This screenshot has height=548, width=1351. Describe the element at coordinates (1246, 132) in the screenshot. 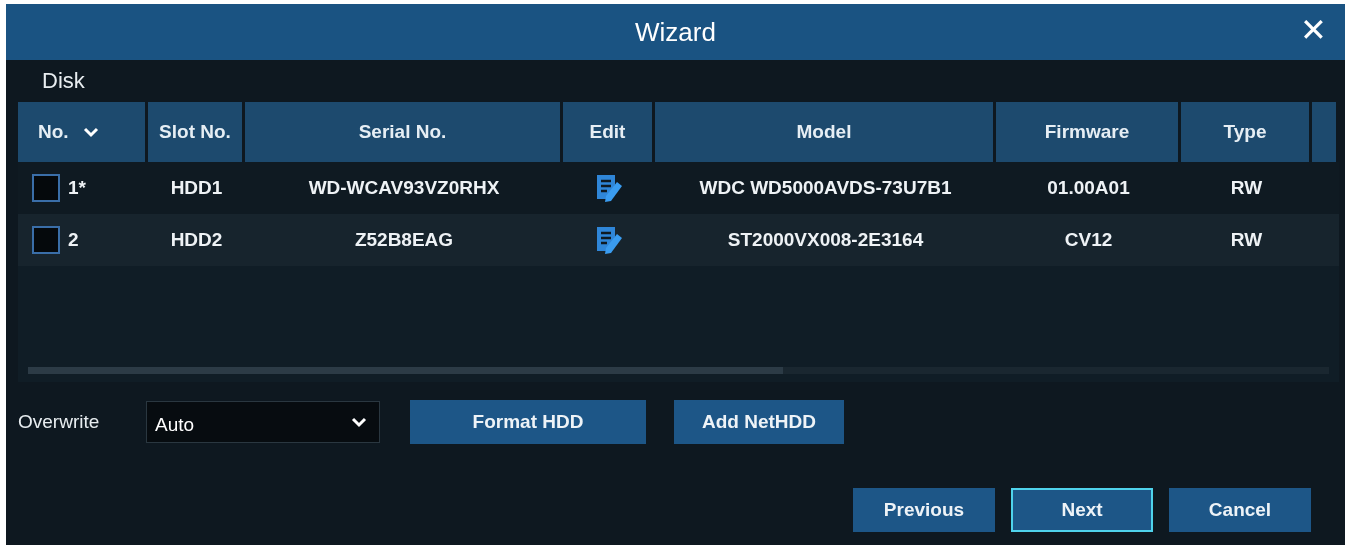

I see `table-header-cell: Type` at that location.